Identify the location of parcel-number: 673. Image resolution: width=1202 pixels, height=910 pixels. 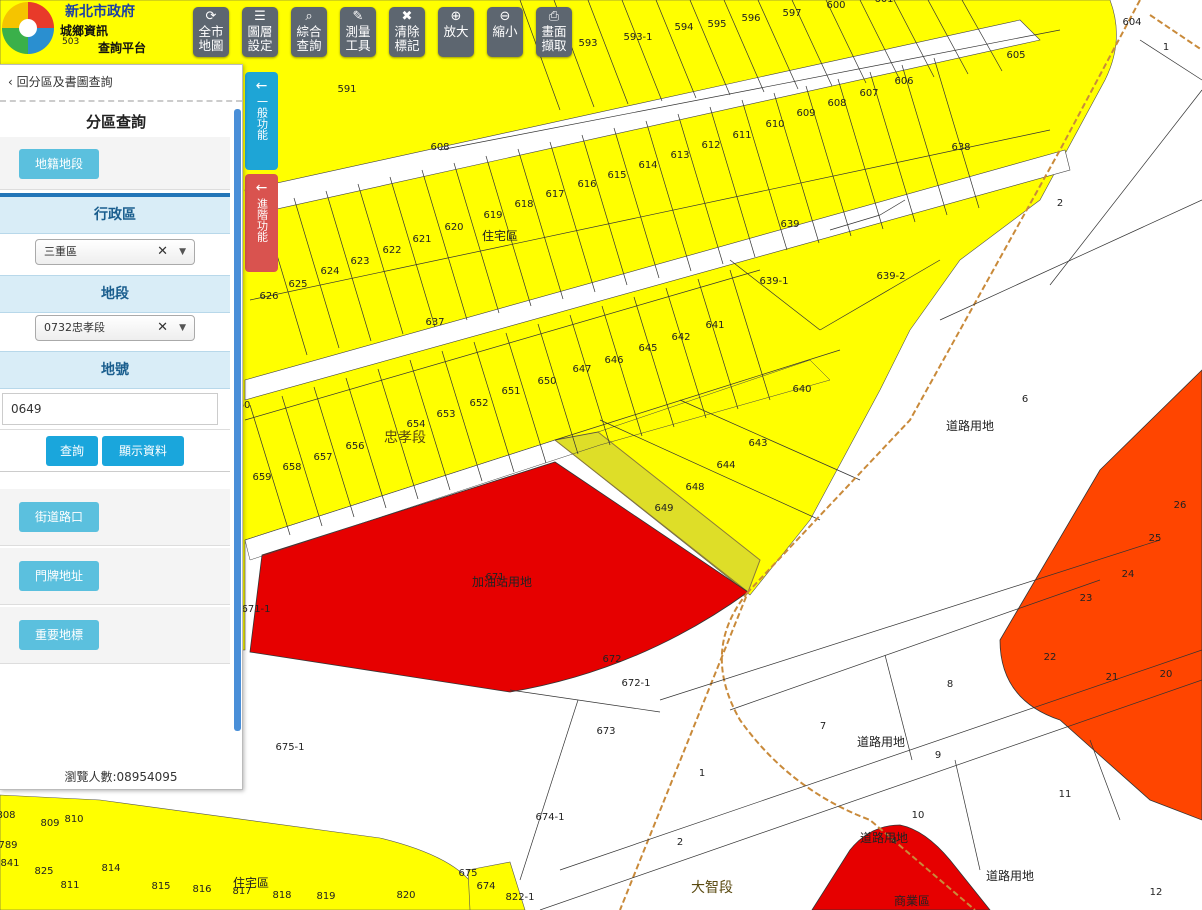
(605, 731).